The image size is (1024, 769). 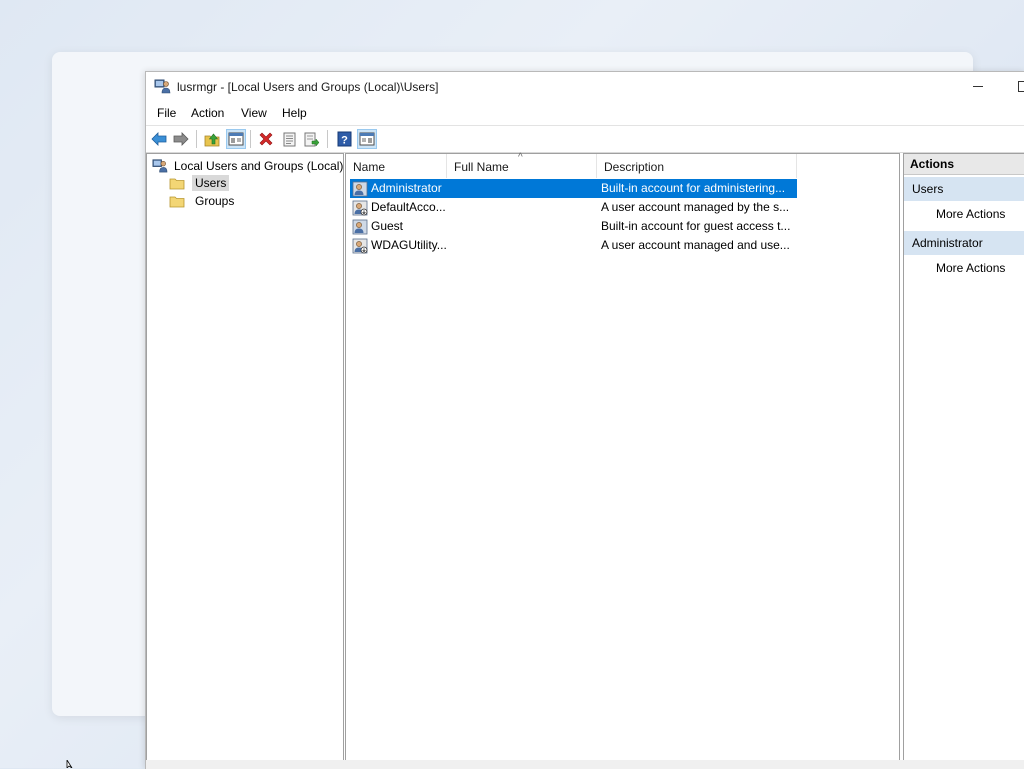 I want to click on properties-icon, so click(x=289, y=139).